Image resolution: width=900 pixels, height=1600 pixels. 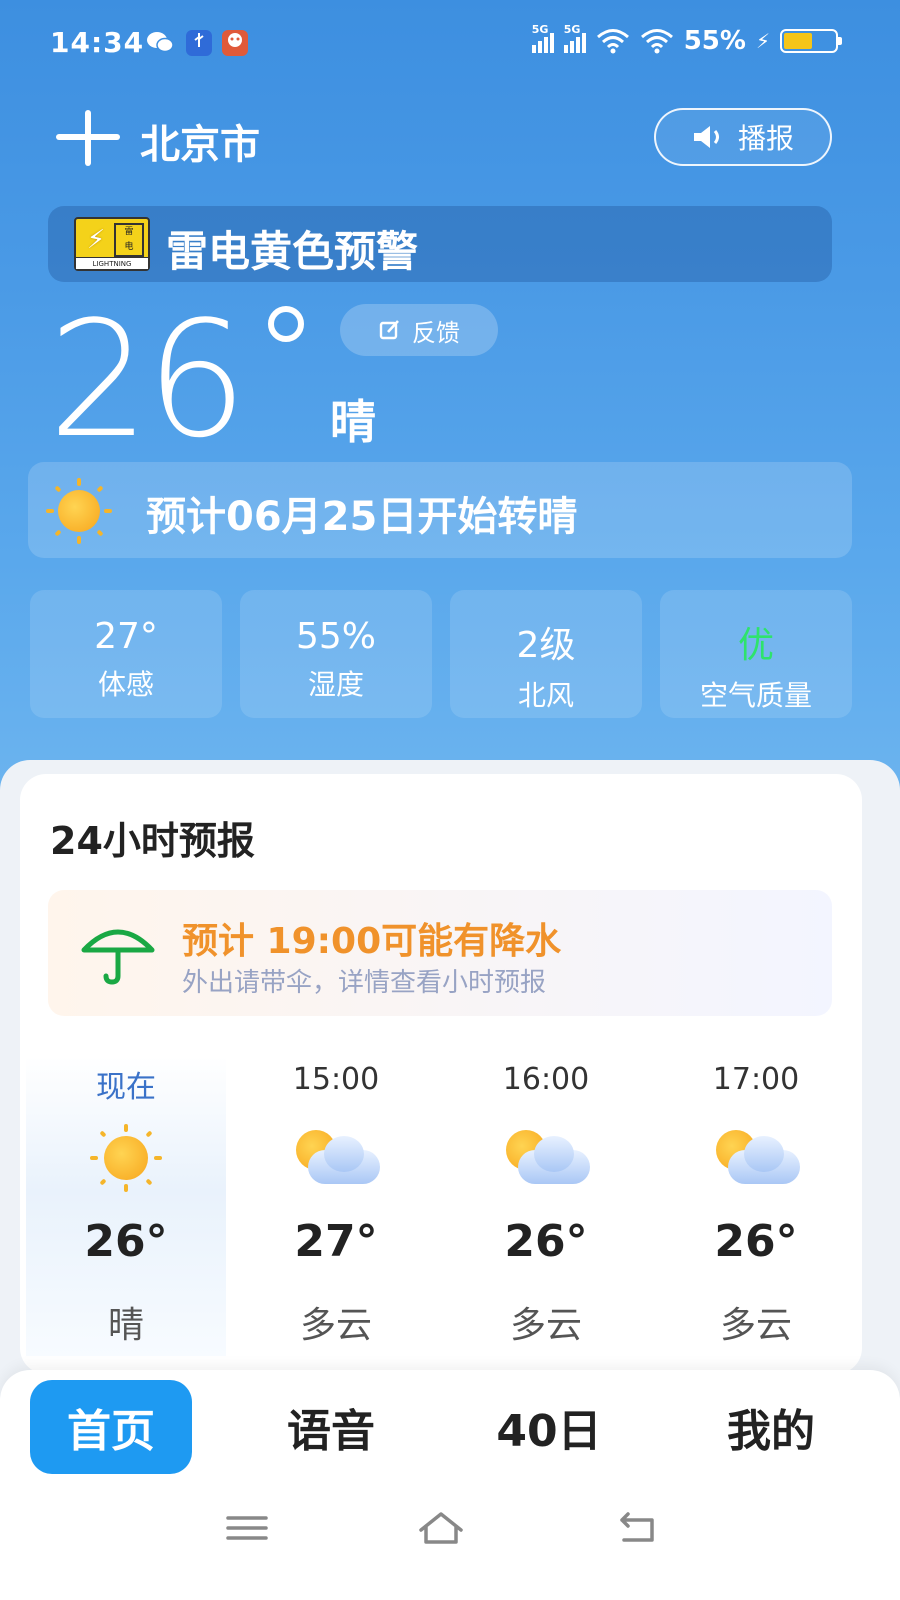 I want to click on usb-icon, so click(x=199, y=43).